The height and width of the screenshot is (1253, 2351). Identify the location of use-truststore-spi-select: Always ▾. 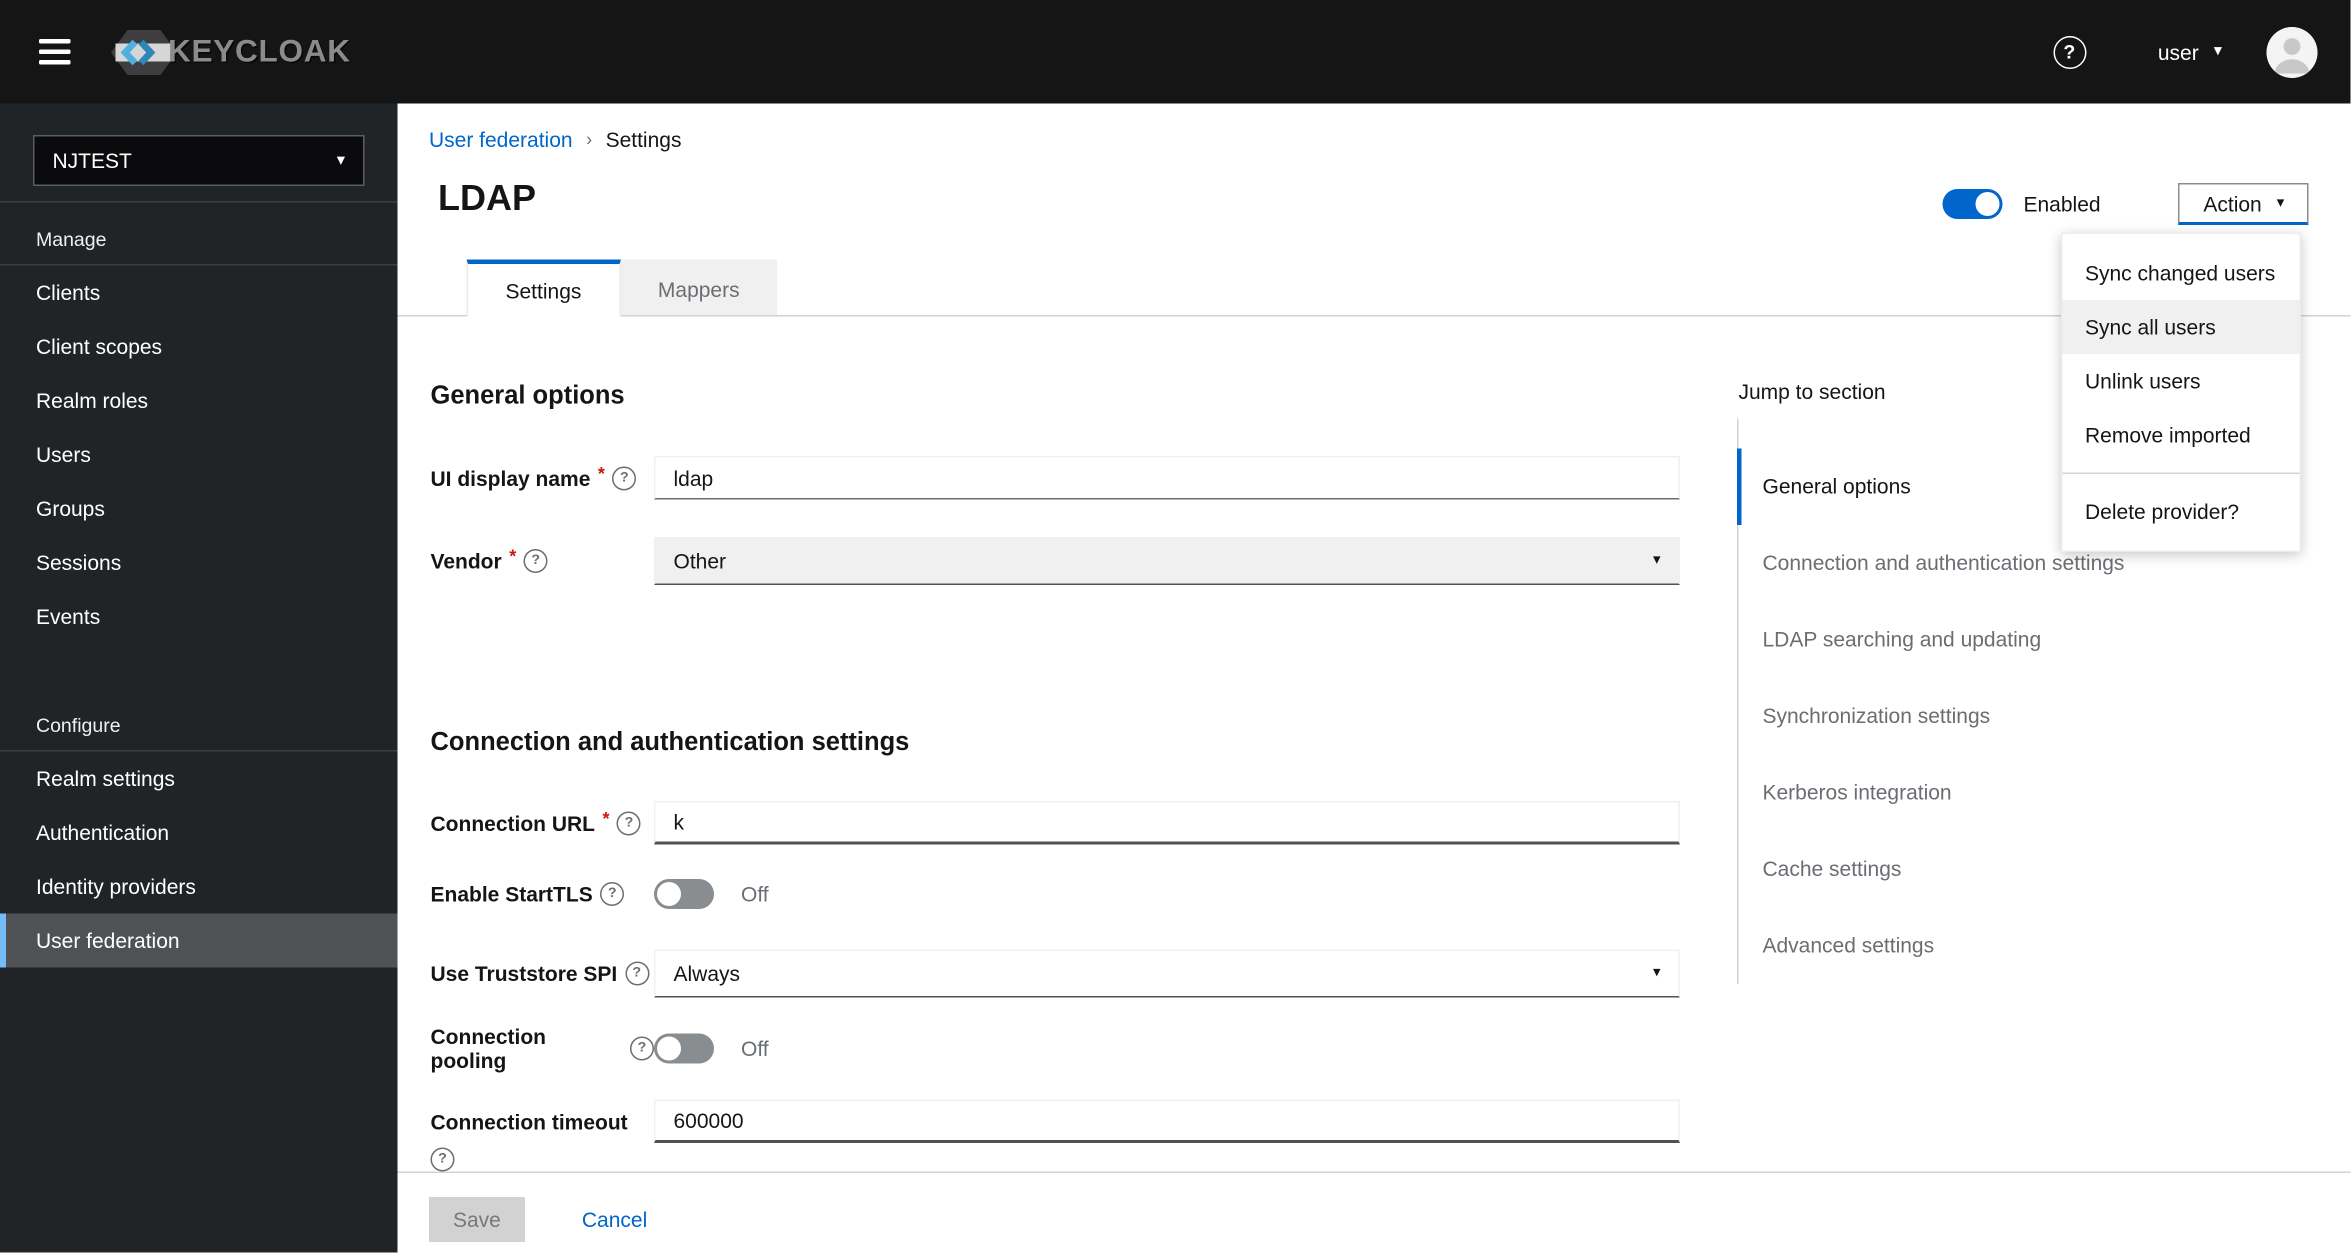
(1167, 973).